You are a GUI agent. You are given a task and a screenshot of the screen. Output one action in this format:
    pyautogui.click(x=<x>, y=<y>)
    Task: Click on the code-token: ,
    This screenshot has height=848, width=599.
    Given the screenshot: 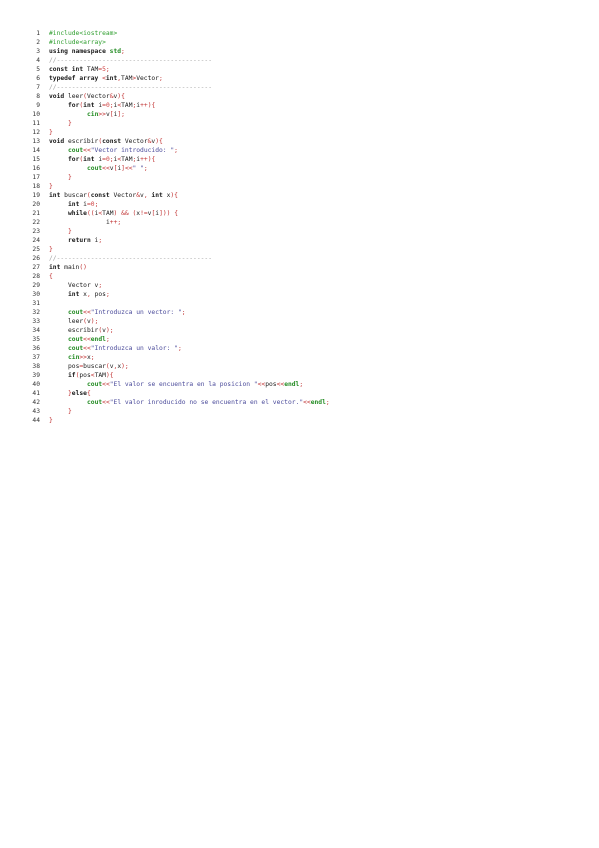 What is the action you would take?
    pyautogui.click(x=90, y=294)
    